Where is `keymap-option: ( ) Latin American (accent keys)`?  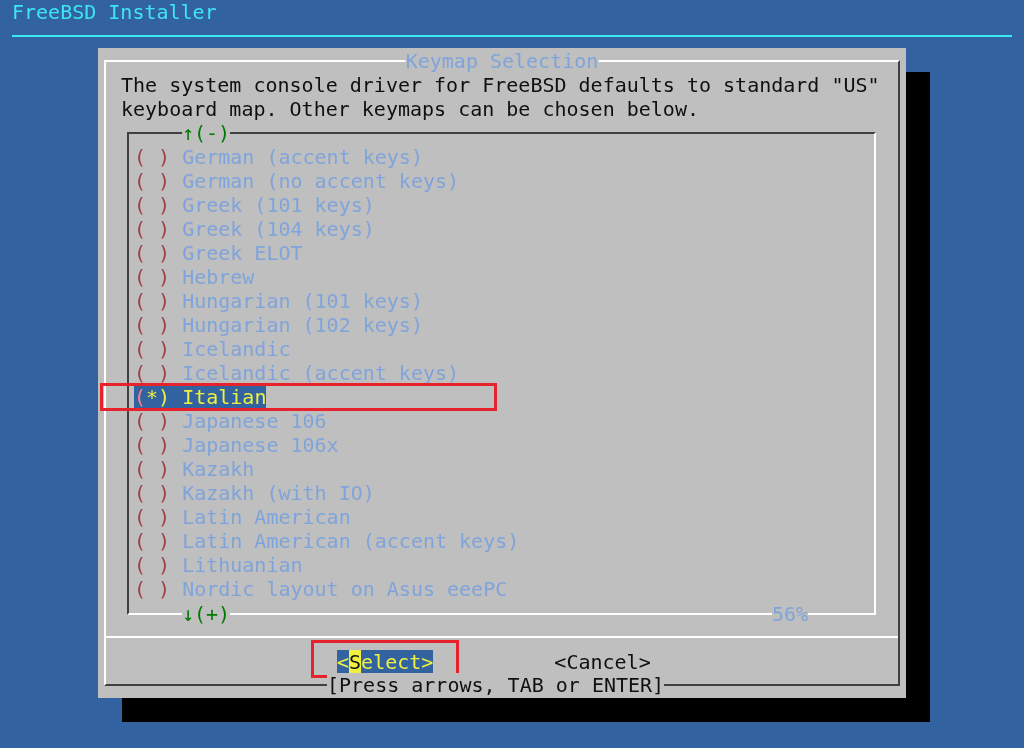
keymap-option: ( ) Latin American (accent keys) is located at coordinates (327, 541).